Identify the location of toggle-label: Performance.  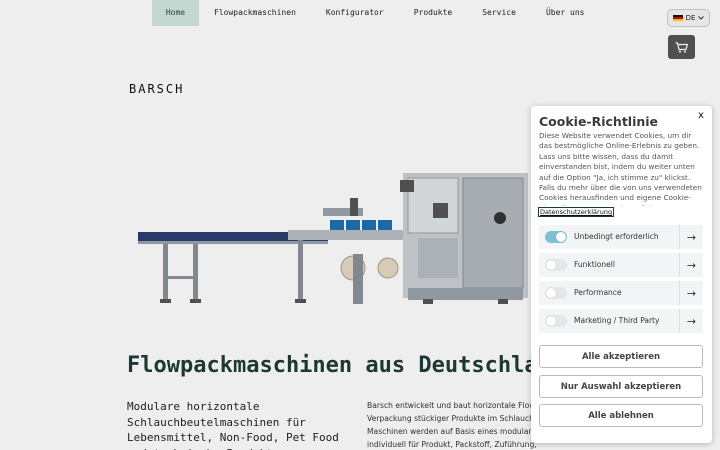
(598, 292).